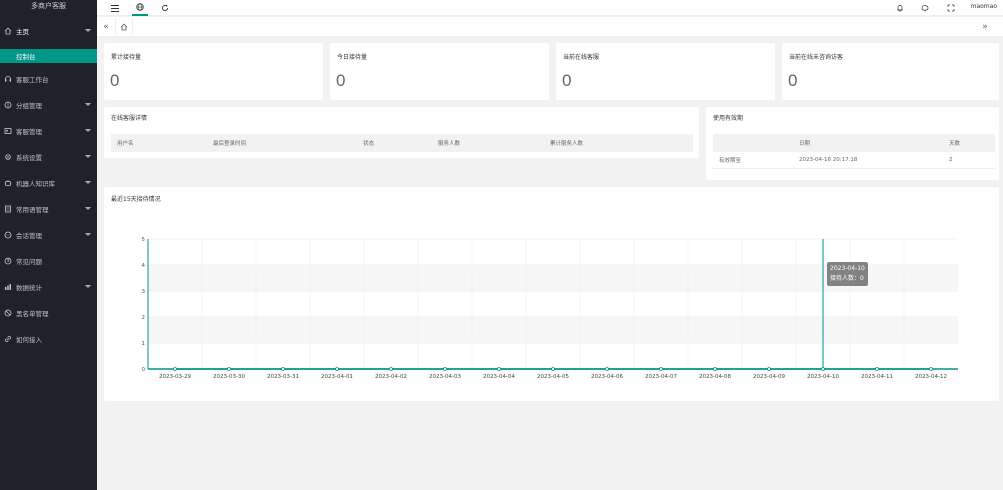 Image resolution: width=1003 pixels, height=490 pixels. I want to click on x-tick-label: 2023-04-08, so click(715, 377).